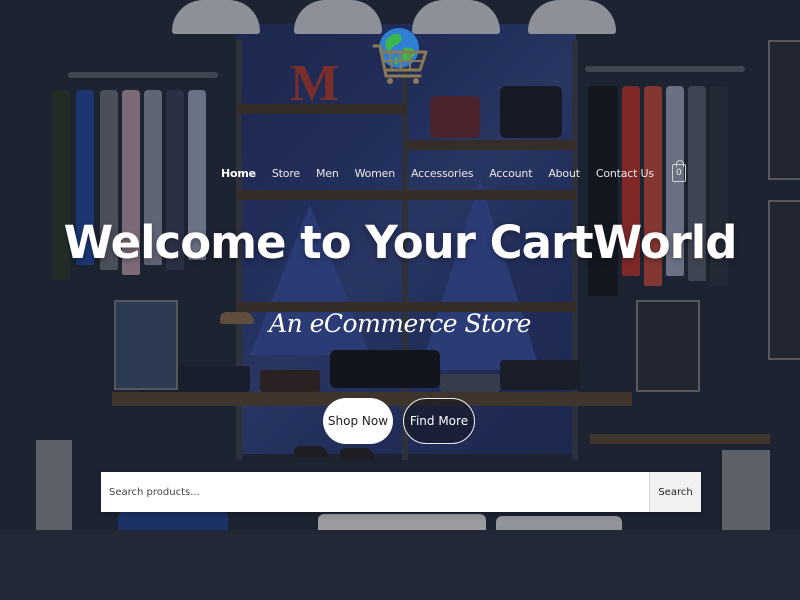 The height and width of the screenshot is (600, 800). I want to click on product-search-form: Search, so click(401, 492).